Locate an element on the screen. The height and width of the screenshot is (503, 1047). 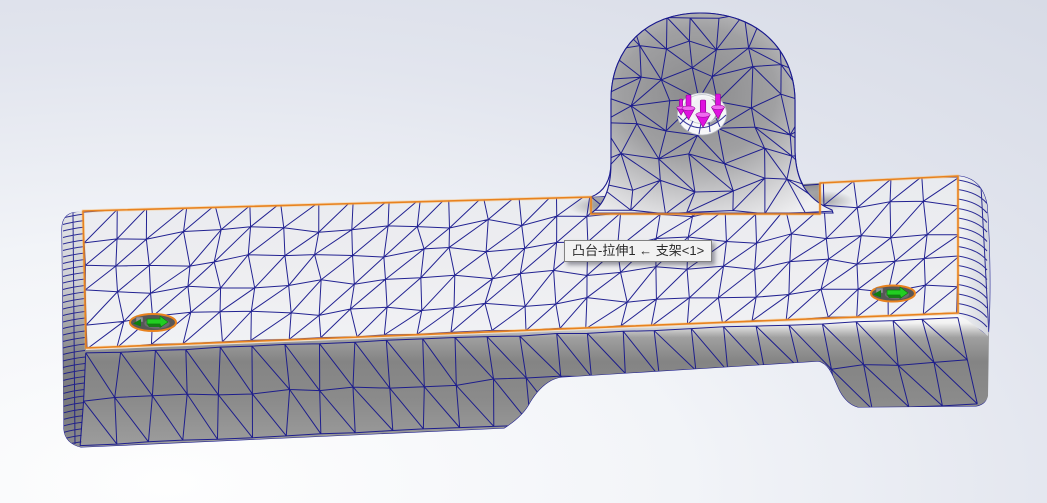
fixture-symbols-right is located at coordinates (893, 293).